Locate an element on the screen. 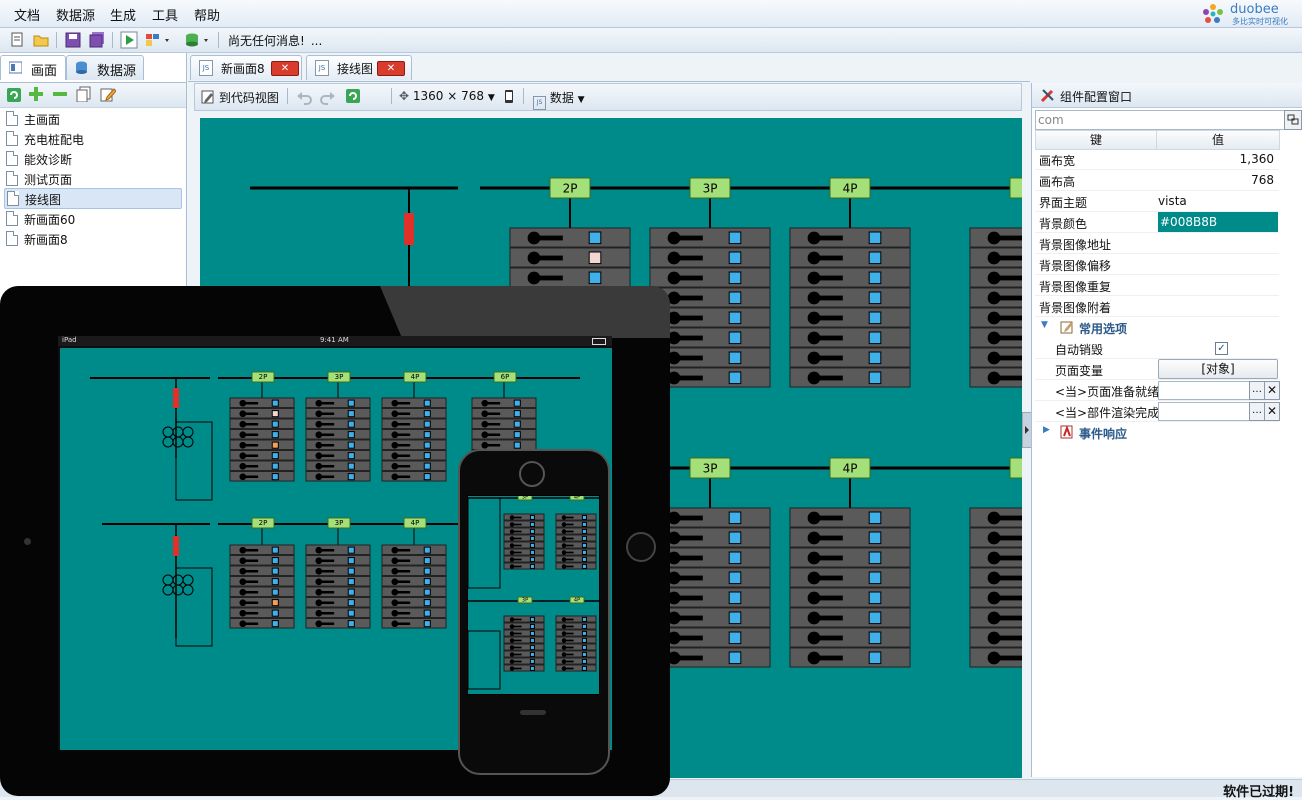 This screenshot has width=1302, height=800. prop-key: 背景图像重复 is located at coordinates (1075, 287).